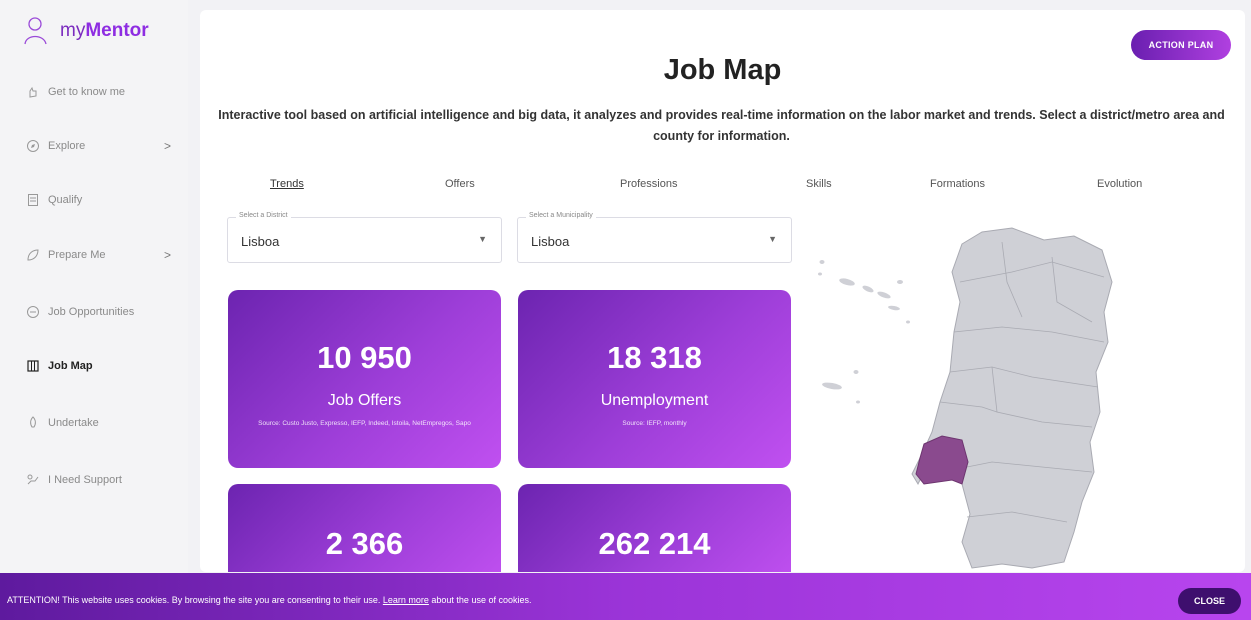  I want to click on sidebar-item-label: Get to know me, so click(87, 92).